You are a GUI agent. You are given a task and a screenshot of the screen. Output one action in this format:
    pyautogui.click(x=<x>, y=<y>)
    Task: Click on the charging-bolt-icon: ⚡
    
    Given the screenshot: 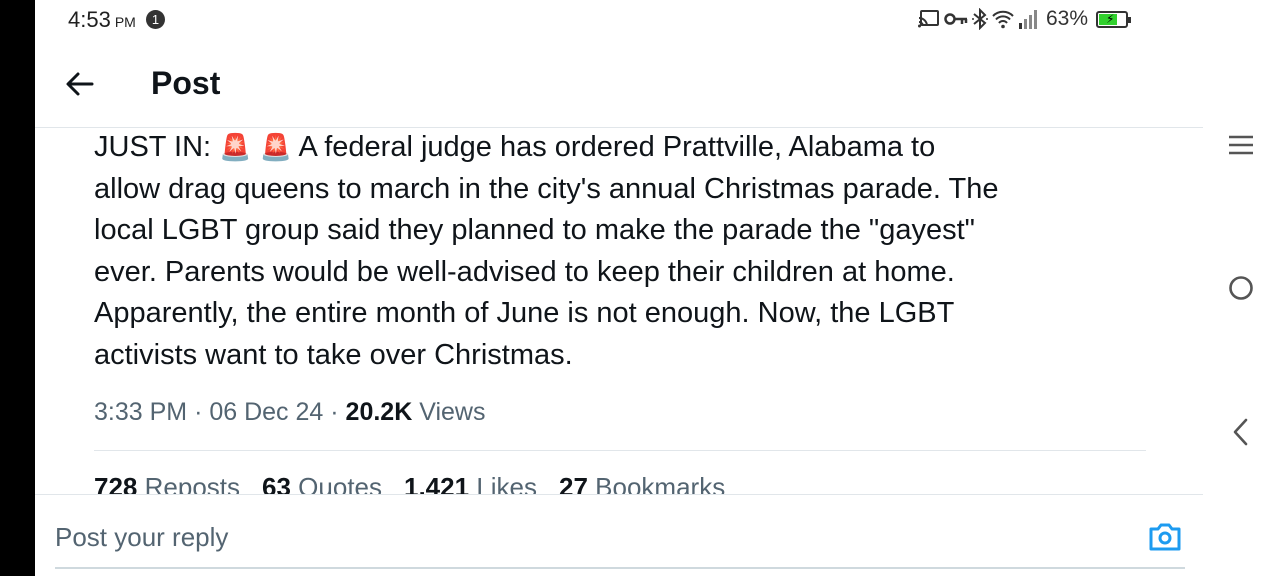 What is the action you would take?
    pyautogui.click(x=1110, y=18)
    